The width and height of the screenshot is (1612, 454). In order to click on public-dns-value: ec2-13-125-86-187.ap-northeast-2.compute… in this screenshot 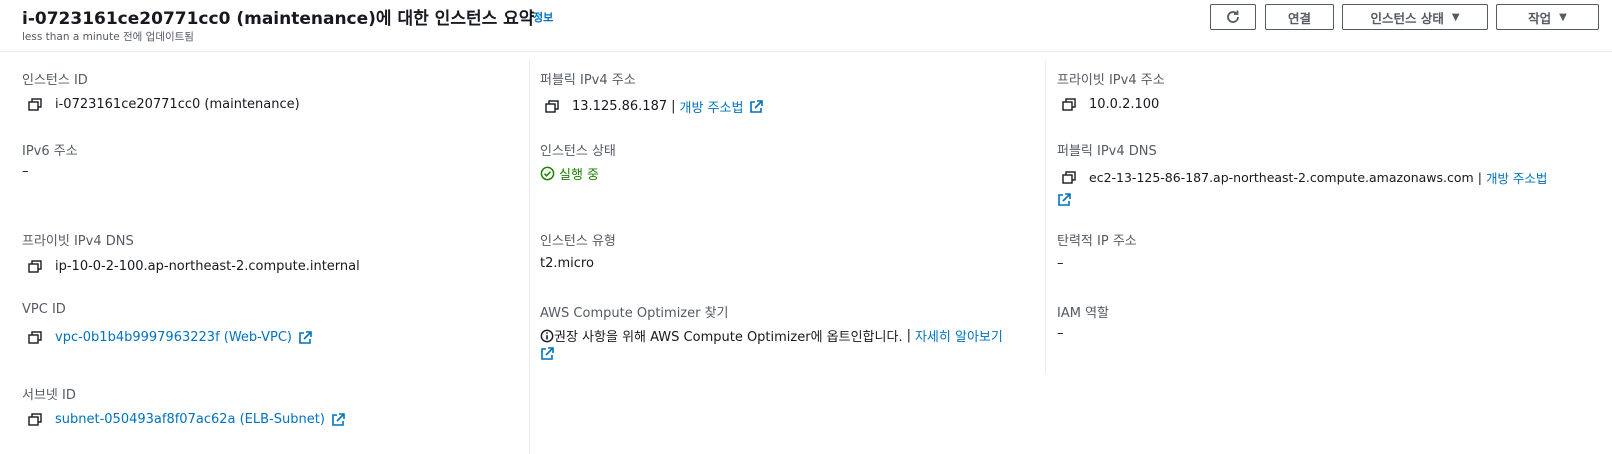, I will do `click(1281, 177)`.